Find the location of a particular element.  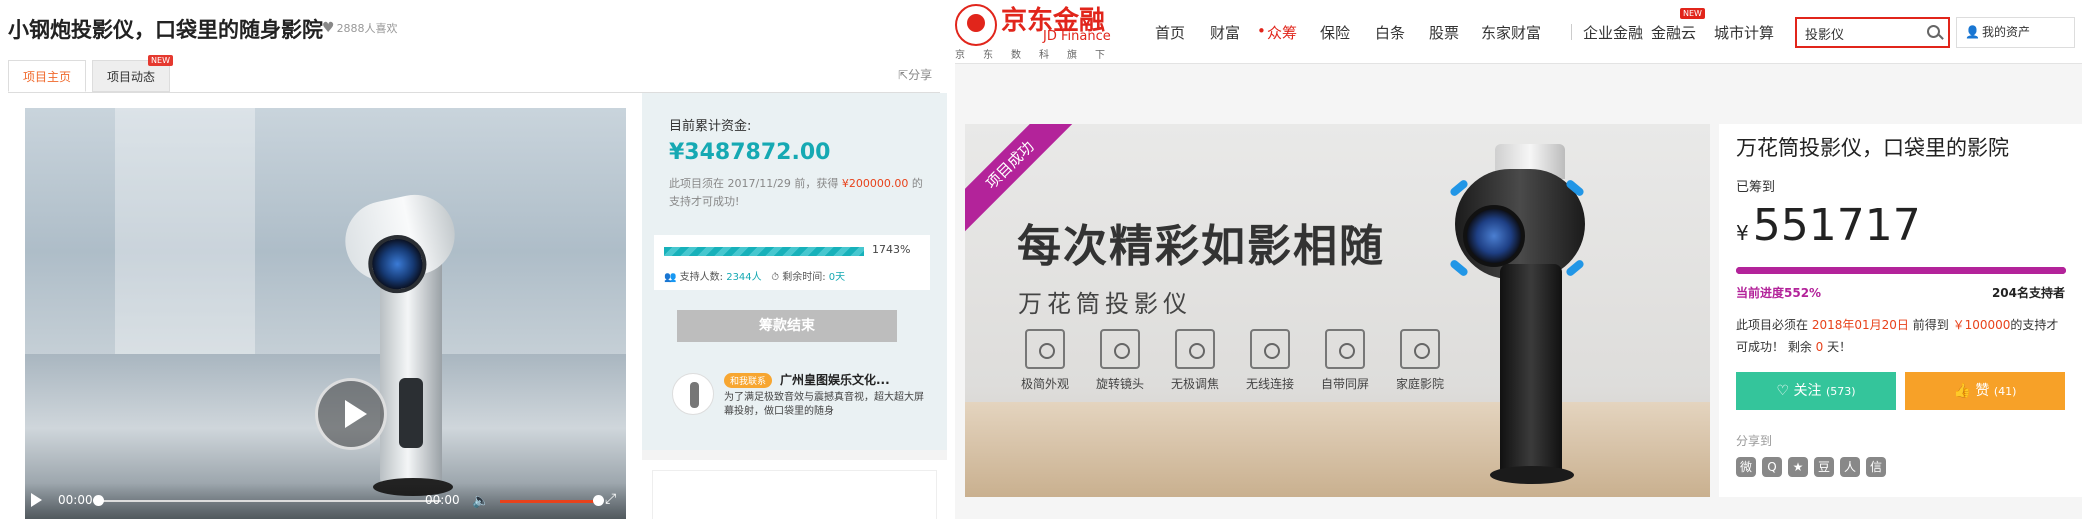

heart-icon: ♥ is located at coordinates (328, 28).